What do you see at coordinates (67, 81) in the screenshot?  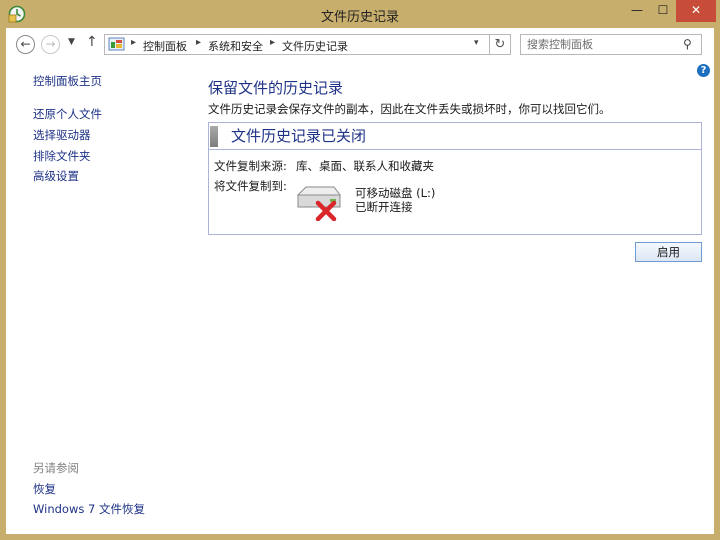 I see `control-panel-home-link: 控制面板主页` at bounding box center [67, 81].